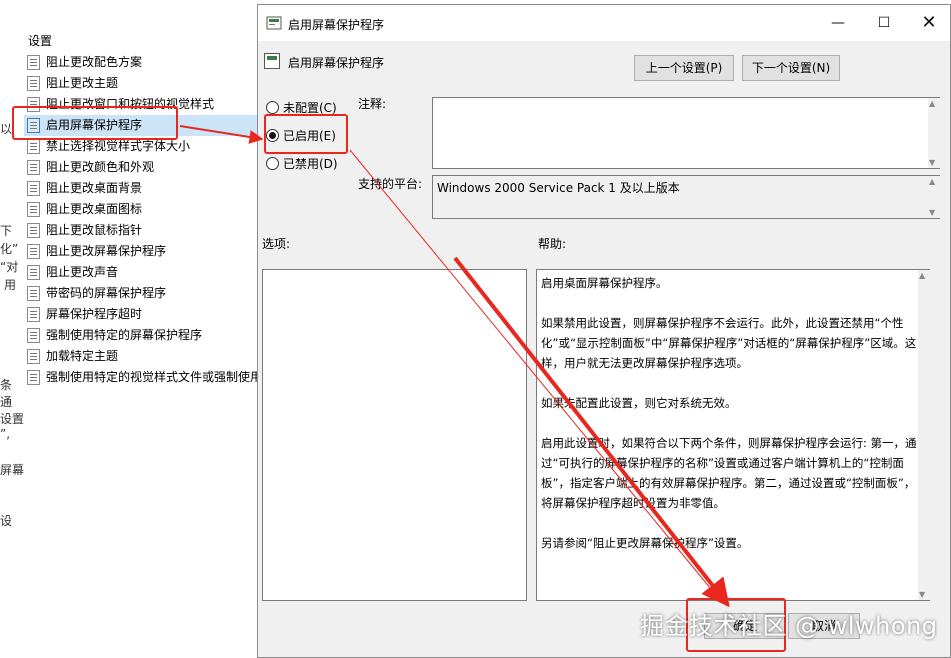  Describe the element at coordinates (144, 356) in the screenshot. I see `policy-list-item: 加载特定主题` at that location.